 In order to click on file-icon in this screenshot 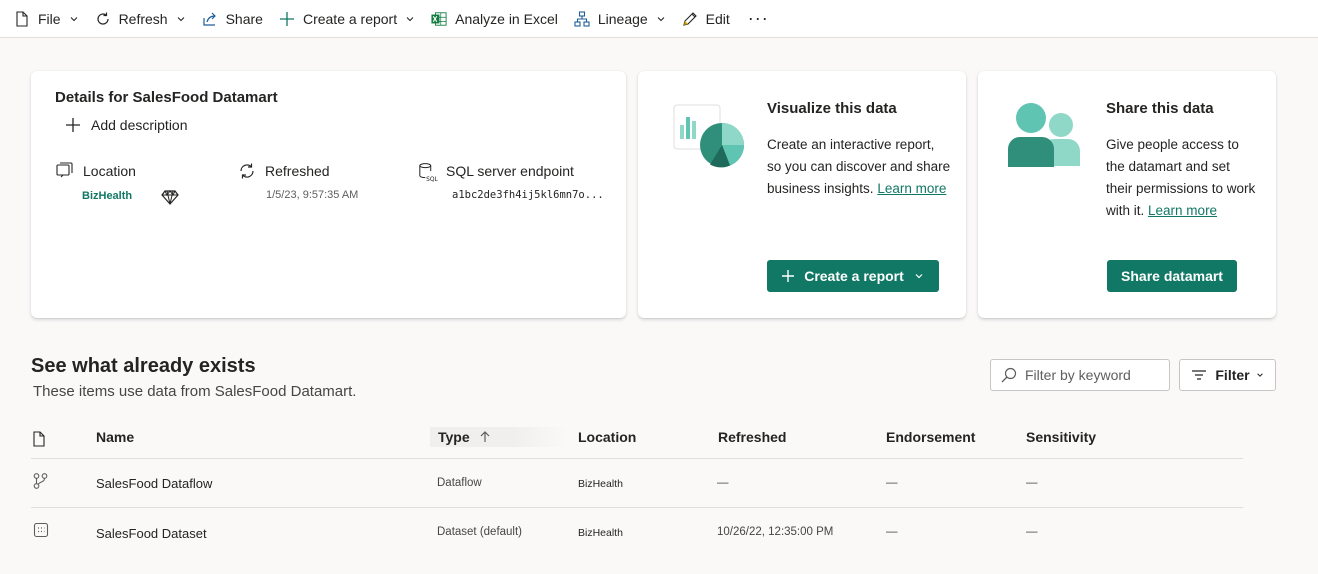, I will do `click(22, 18)`.